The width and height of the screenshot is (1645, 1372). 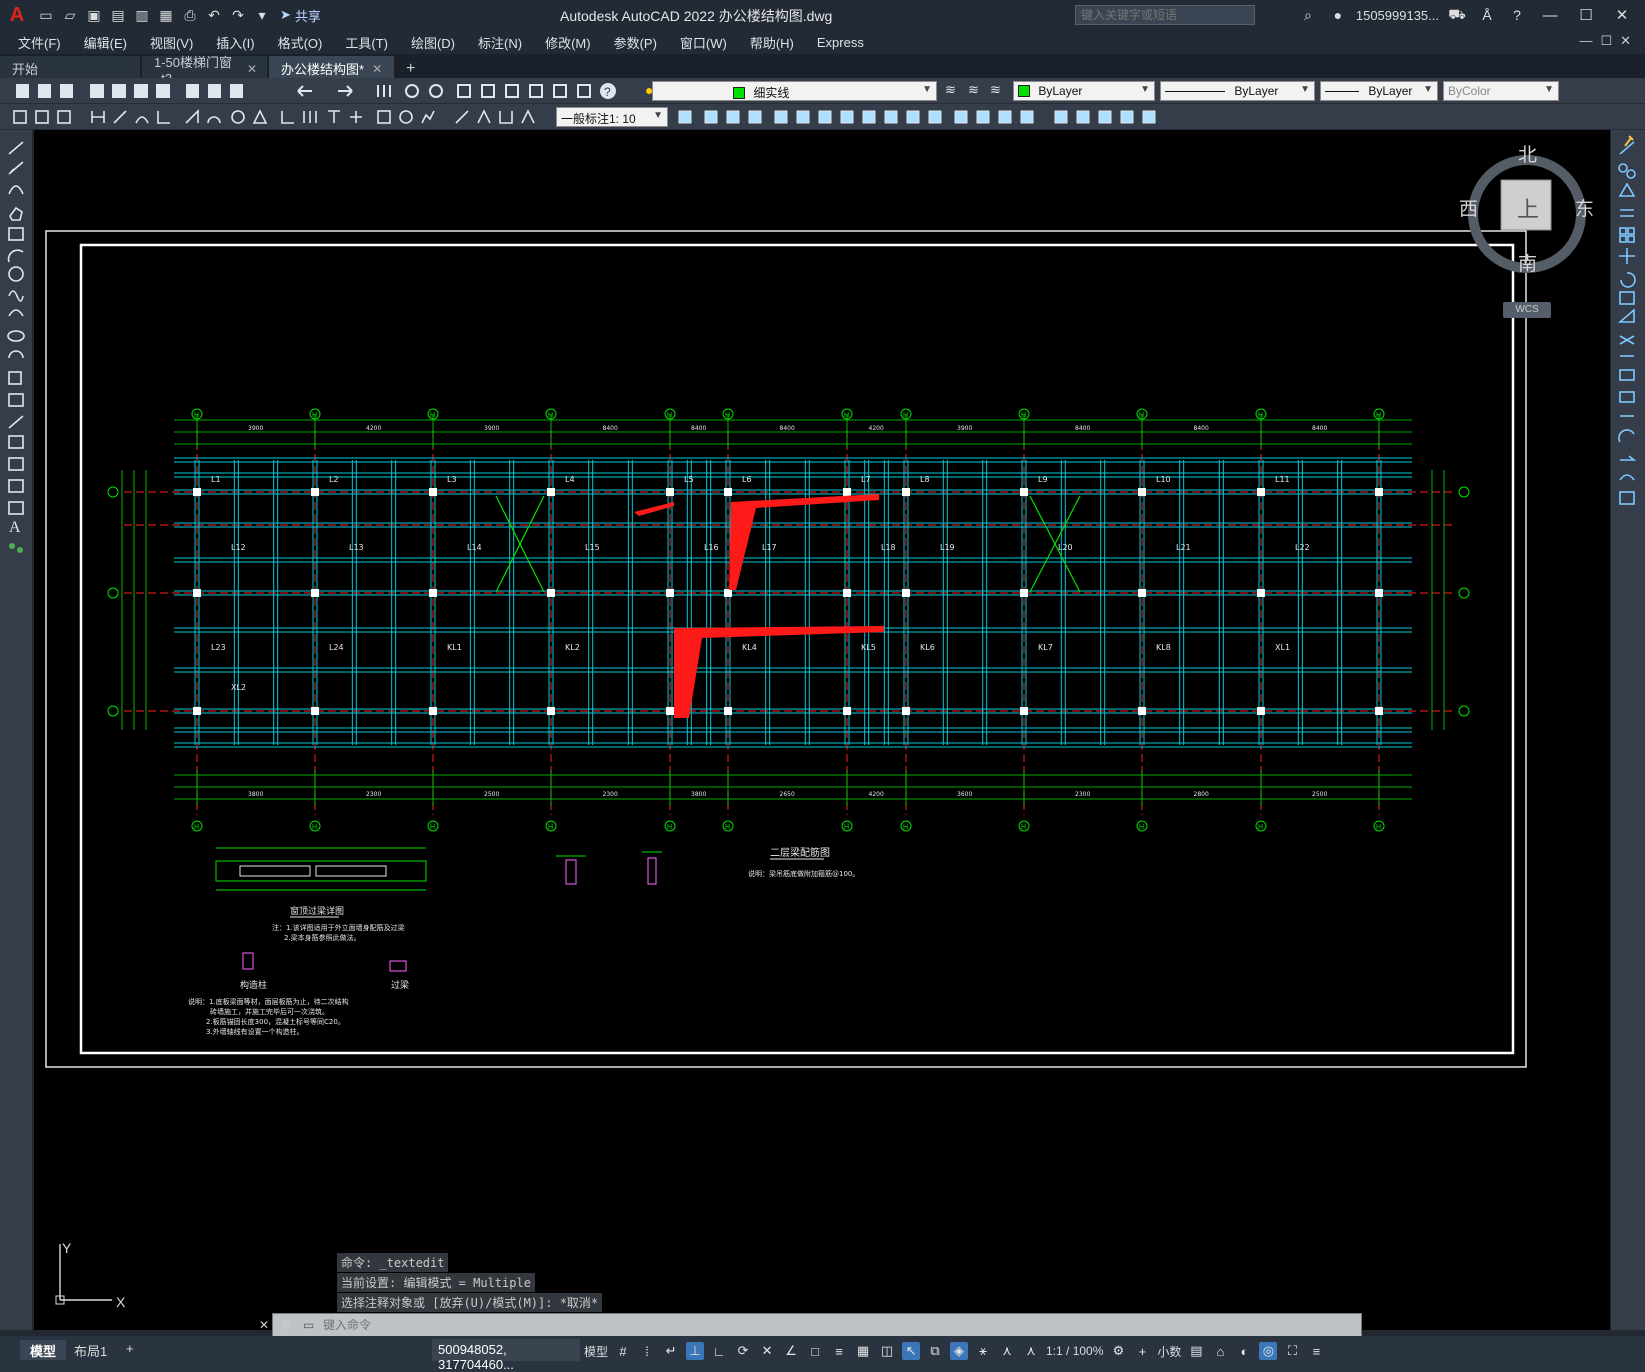 I want to click on tab-stairs-doors: 1-50楼梯门窗_t3 ✕, so click(x=204, y=70).